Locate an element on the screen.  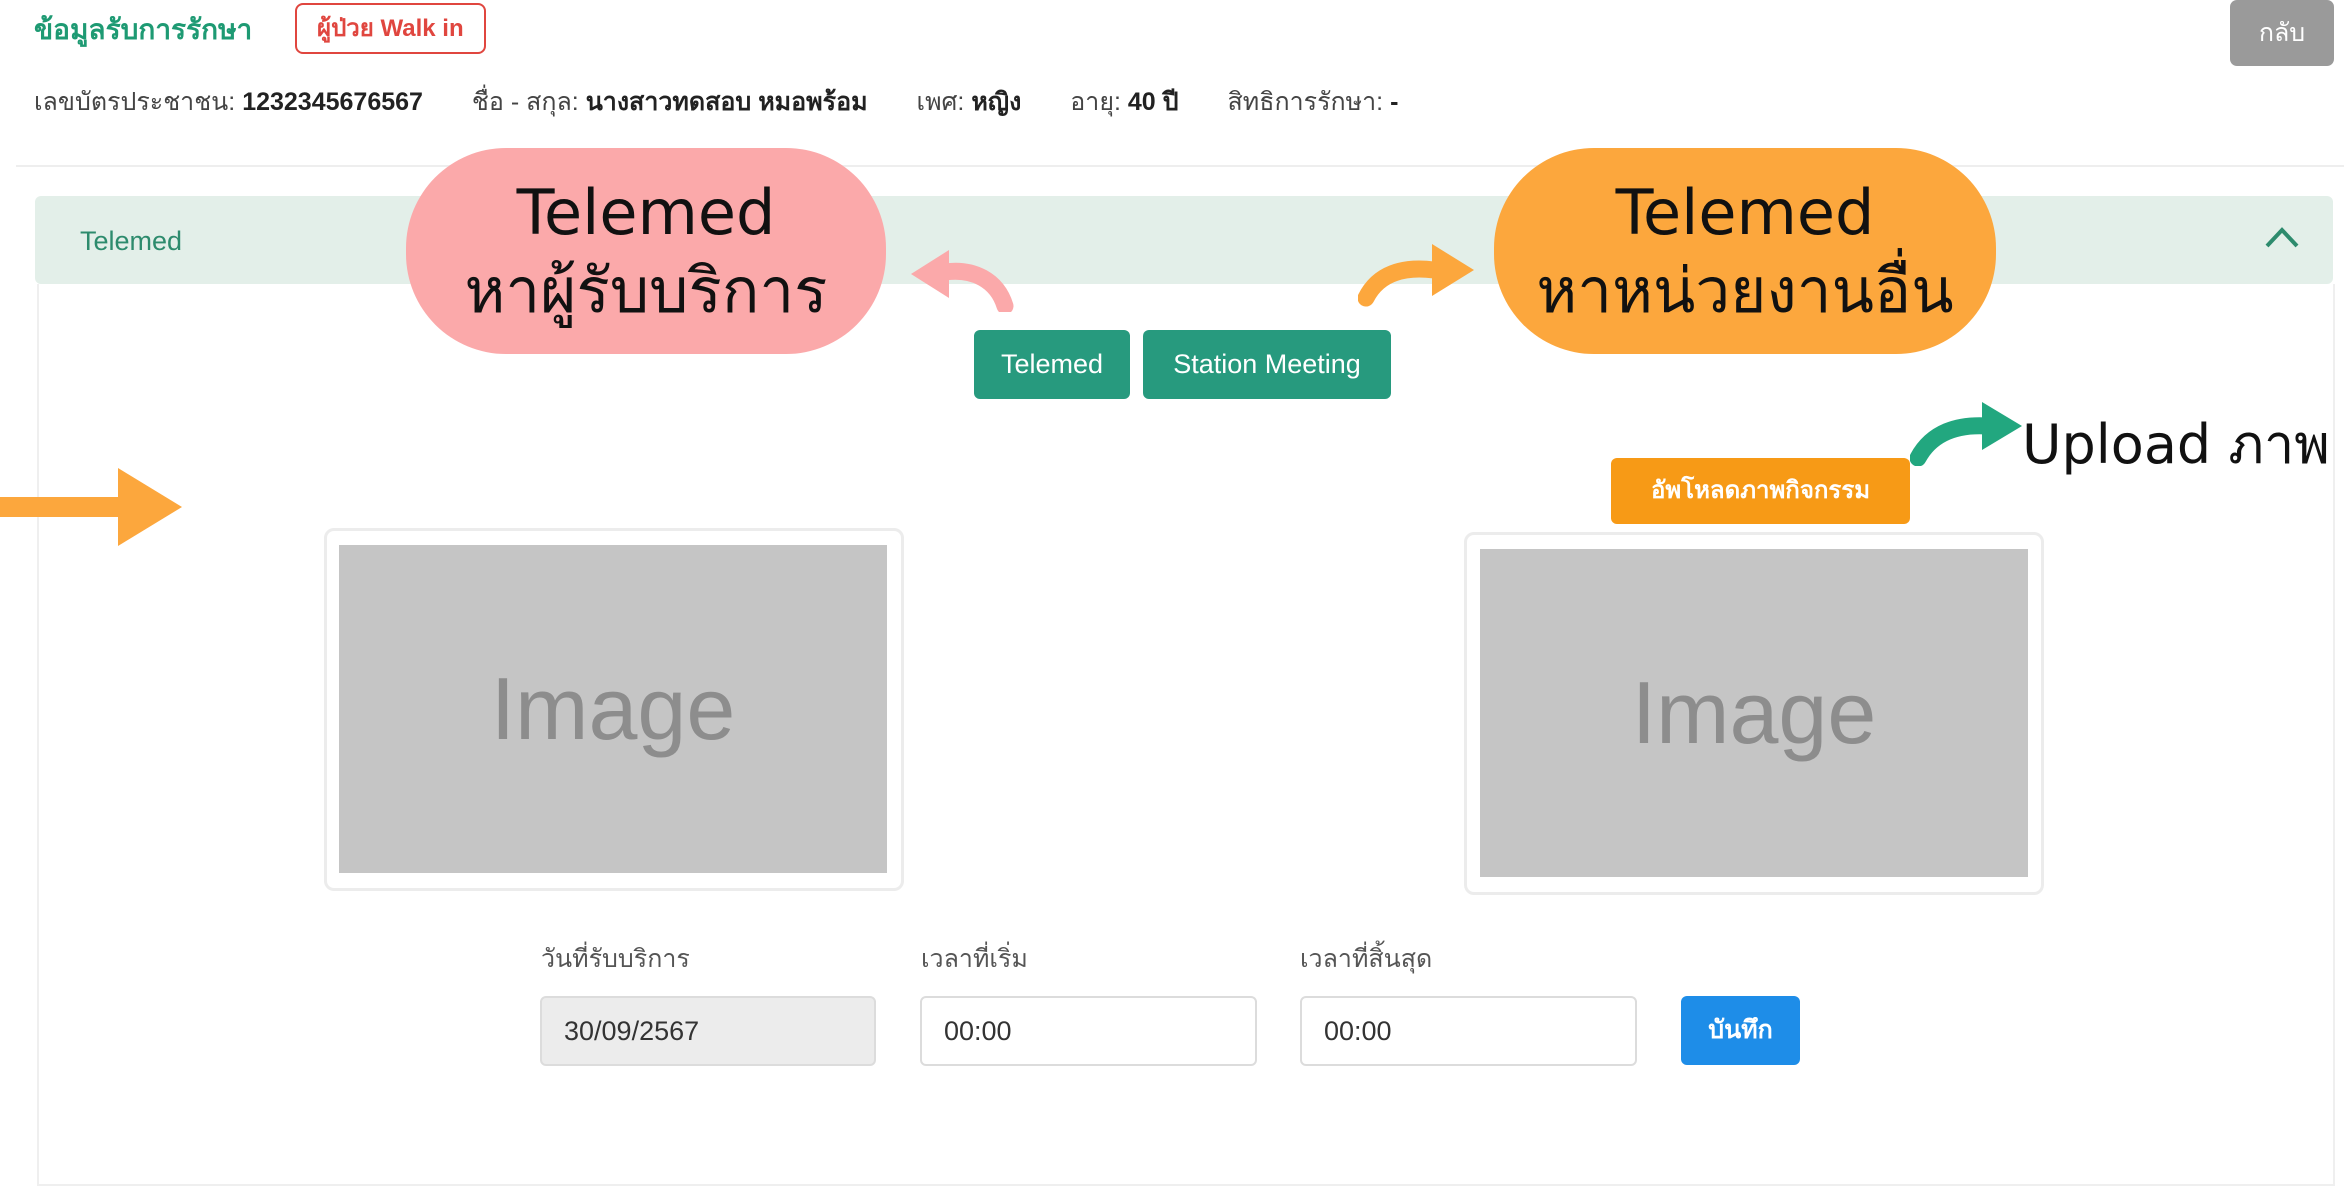
patient-name: ชื่อ - สกุล: นางสาวทดสอบ หมอพร้อม is located at coordinates (669, 102).